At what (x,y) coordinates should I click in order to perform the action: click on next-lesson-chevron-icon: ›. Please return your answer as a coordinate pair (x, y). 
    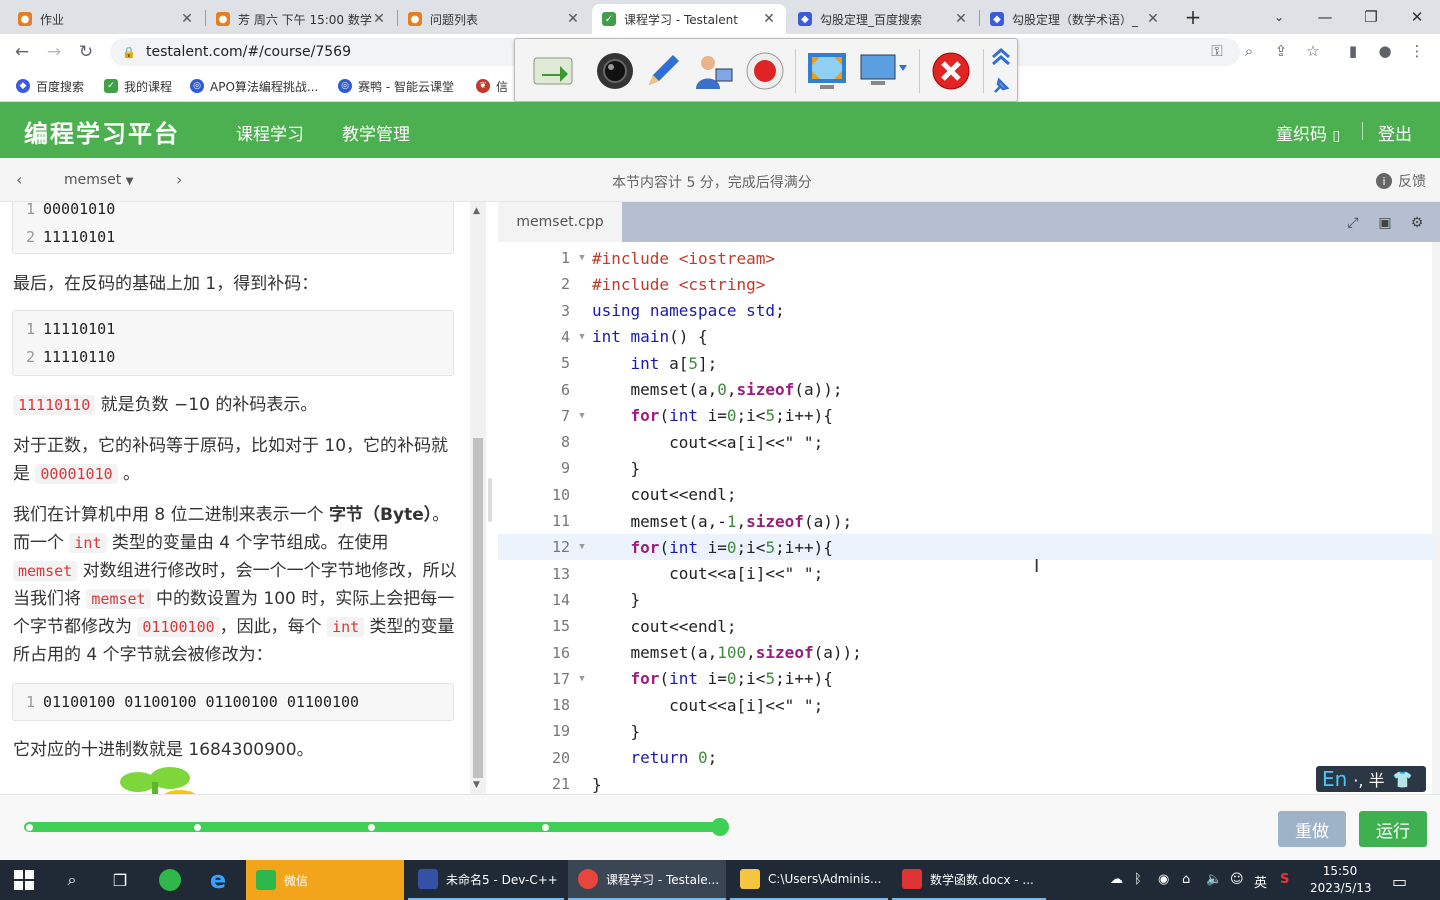
    Looking at the image, I should click on (179, 179).